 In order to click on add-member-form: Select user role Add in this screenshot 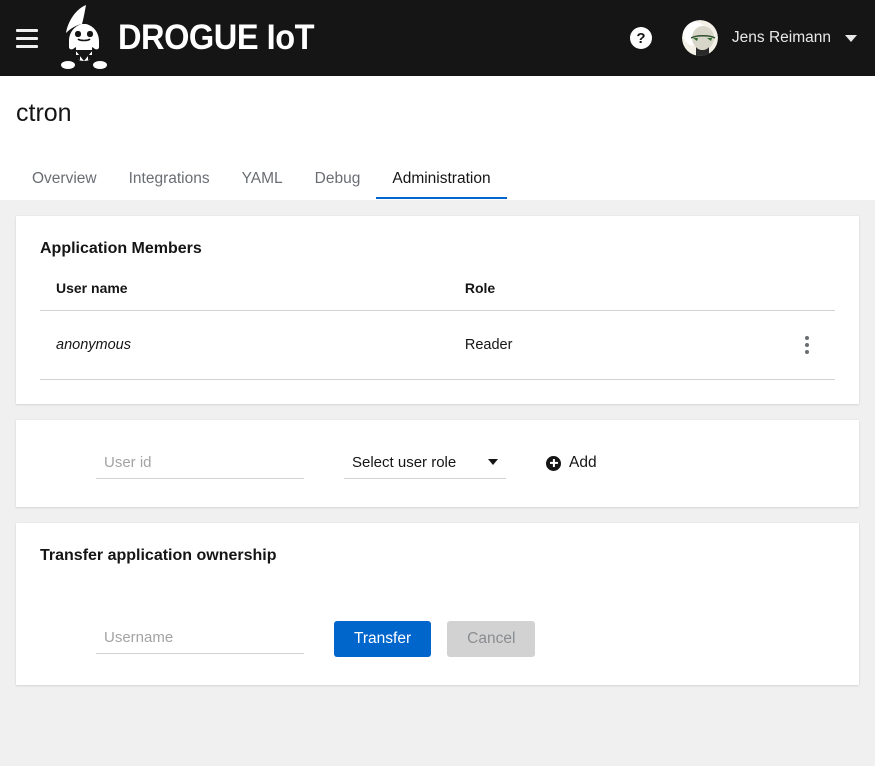, I will do `click(437, 463)`.